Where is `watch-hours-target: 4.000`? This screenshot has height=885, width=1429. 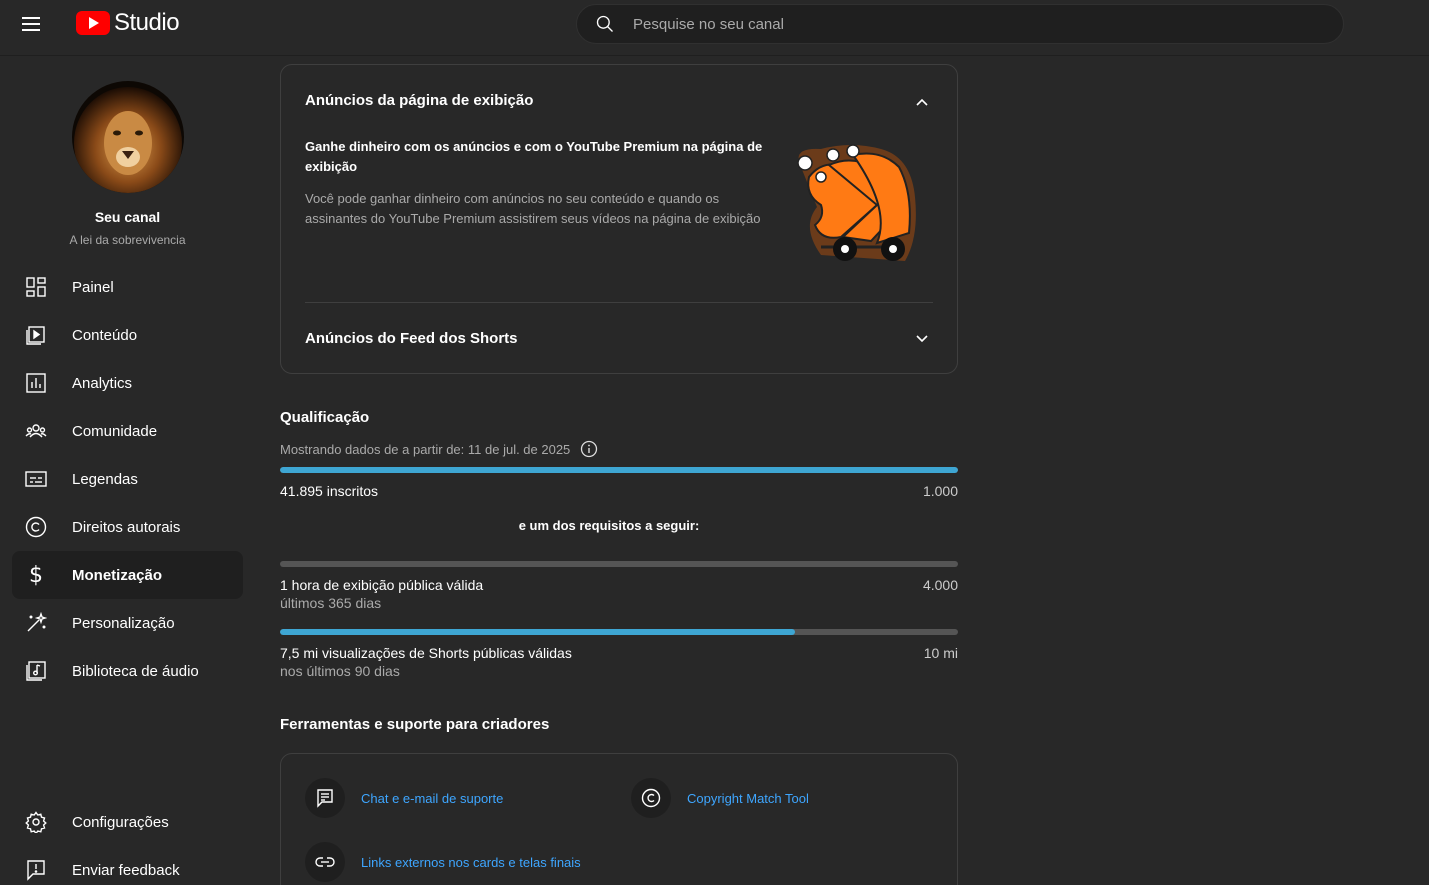
watch-hours-target: 4.000 is located at coordinates (940, 585).